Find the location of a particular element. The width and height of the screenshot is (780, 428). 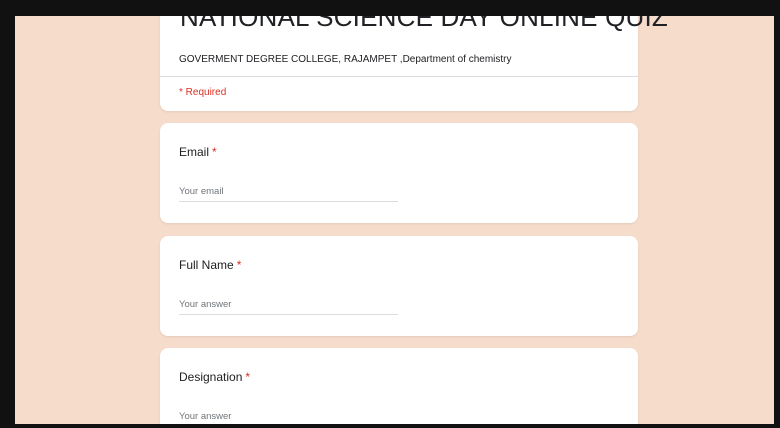

email-input is located at coordinates (288, 191).